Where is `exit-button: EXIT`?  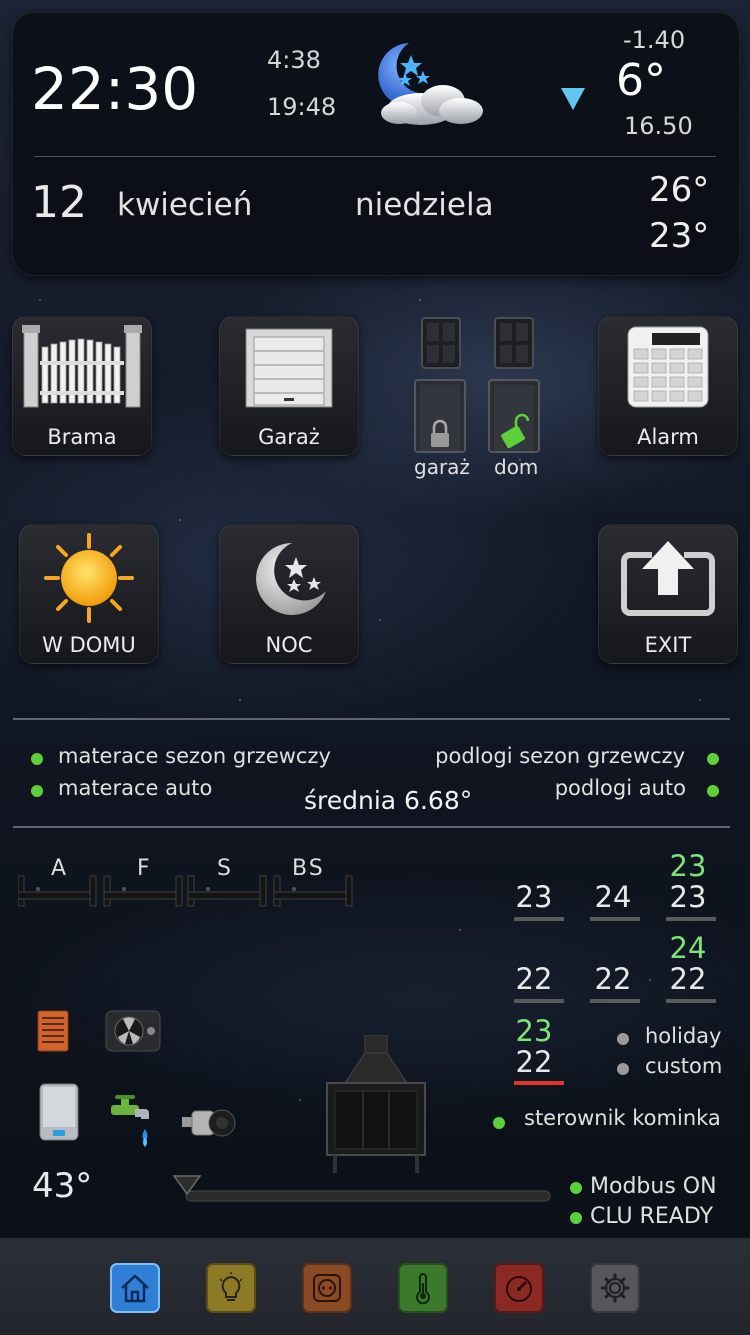
exit-button: EXIT is located at coordinates (668, 594).